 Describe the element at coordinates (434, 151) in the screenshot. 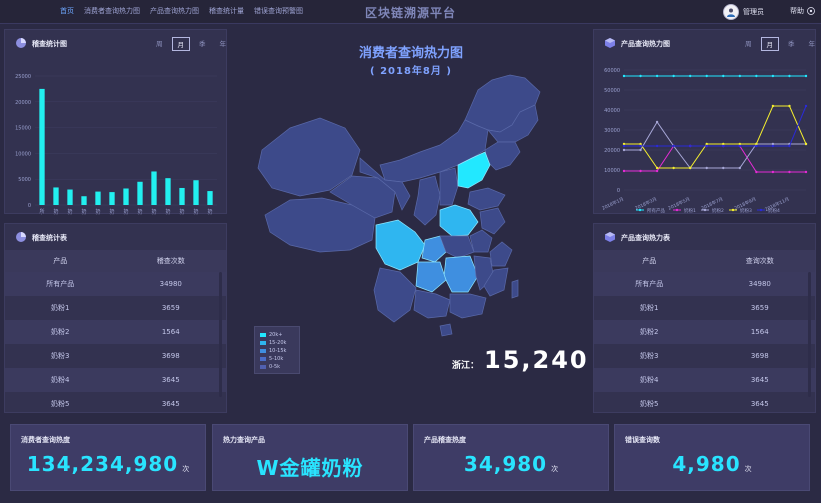

I see `province-inner-mongolia` at that location.